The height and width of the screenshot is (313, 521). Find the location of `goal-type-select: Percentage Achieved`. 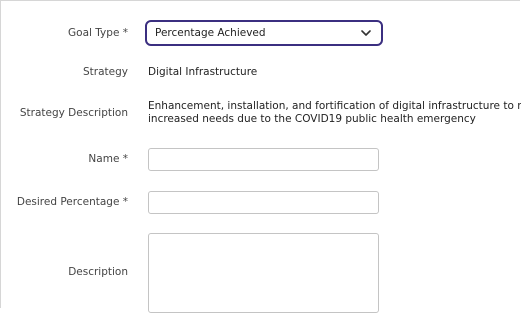

goal-type-select: Percentage Achieved is located at coordinates (264, 33).